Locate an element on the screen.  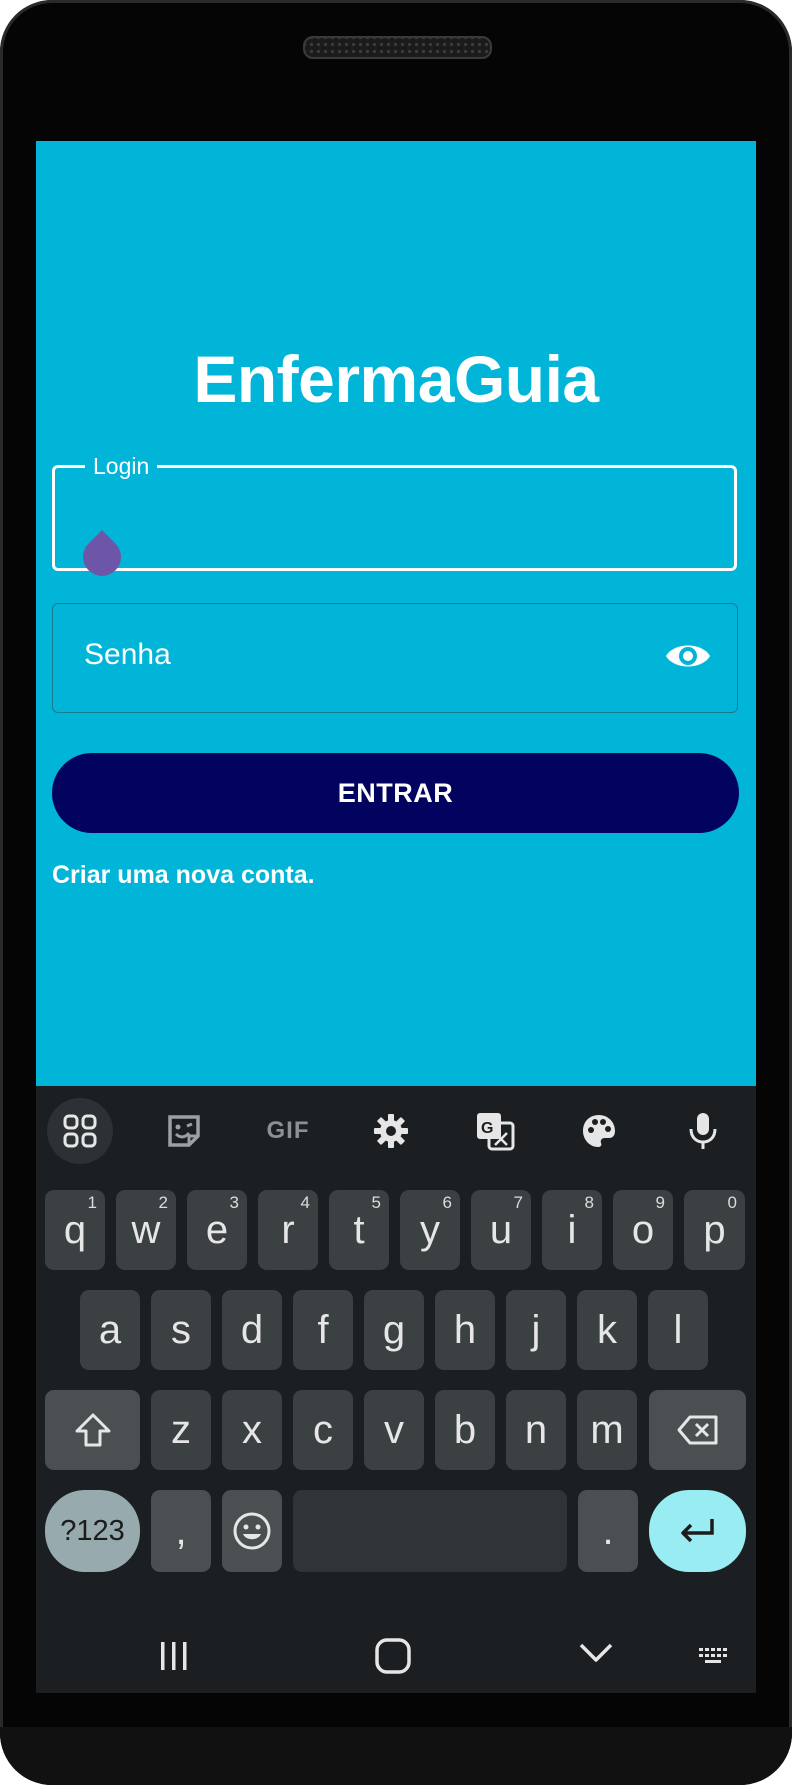
key-b: b is located at coordinates (465, 1430).